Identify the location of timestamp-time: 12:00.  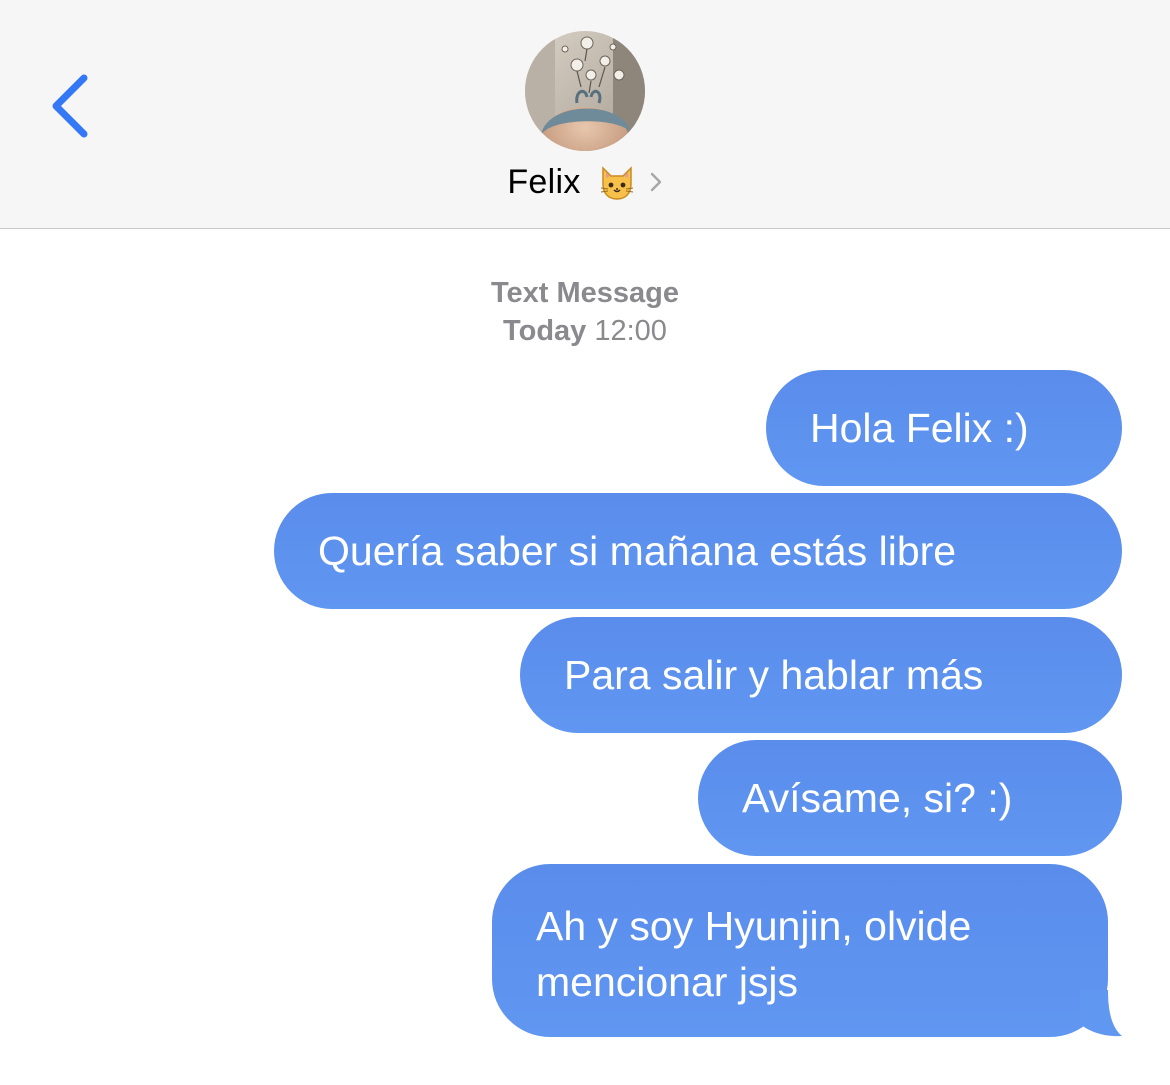
(630, 331).